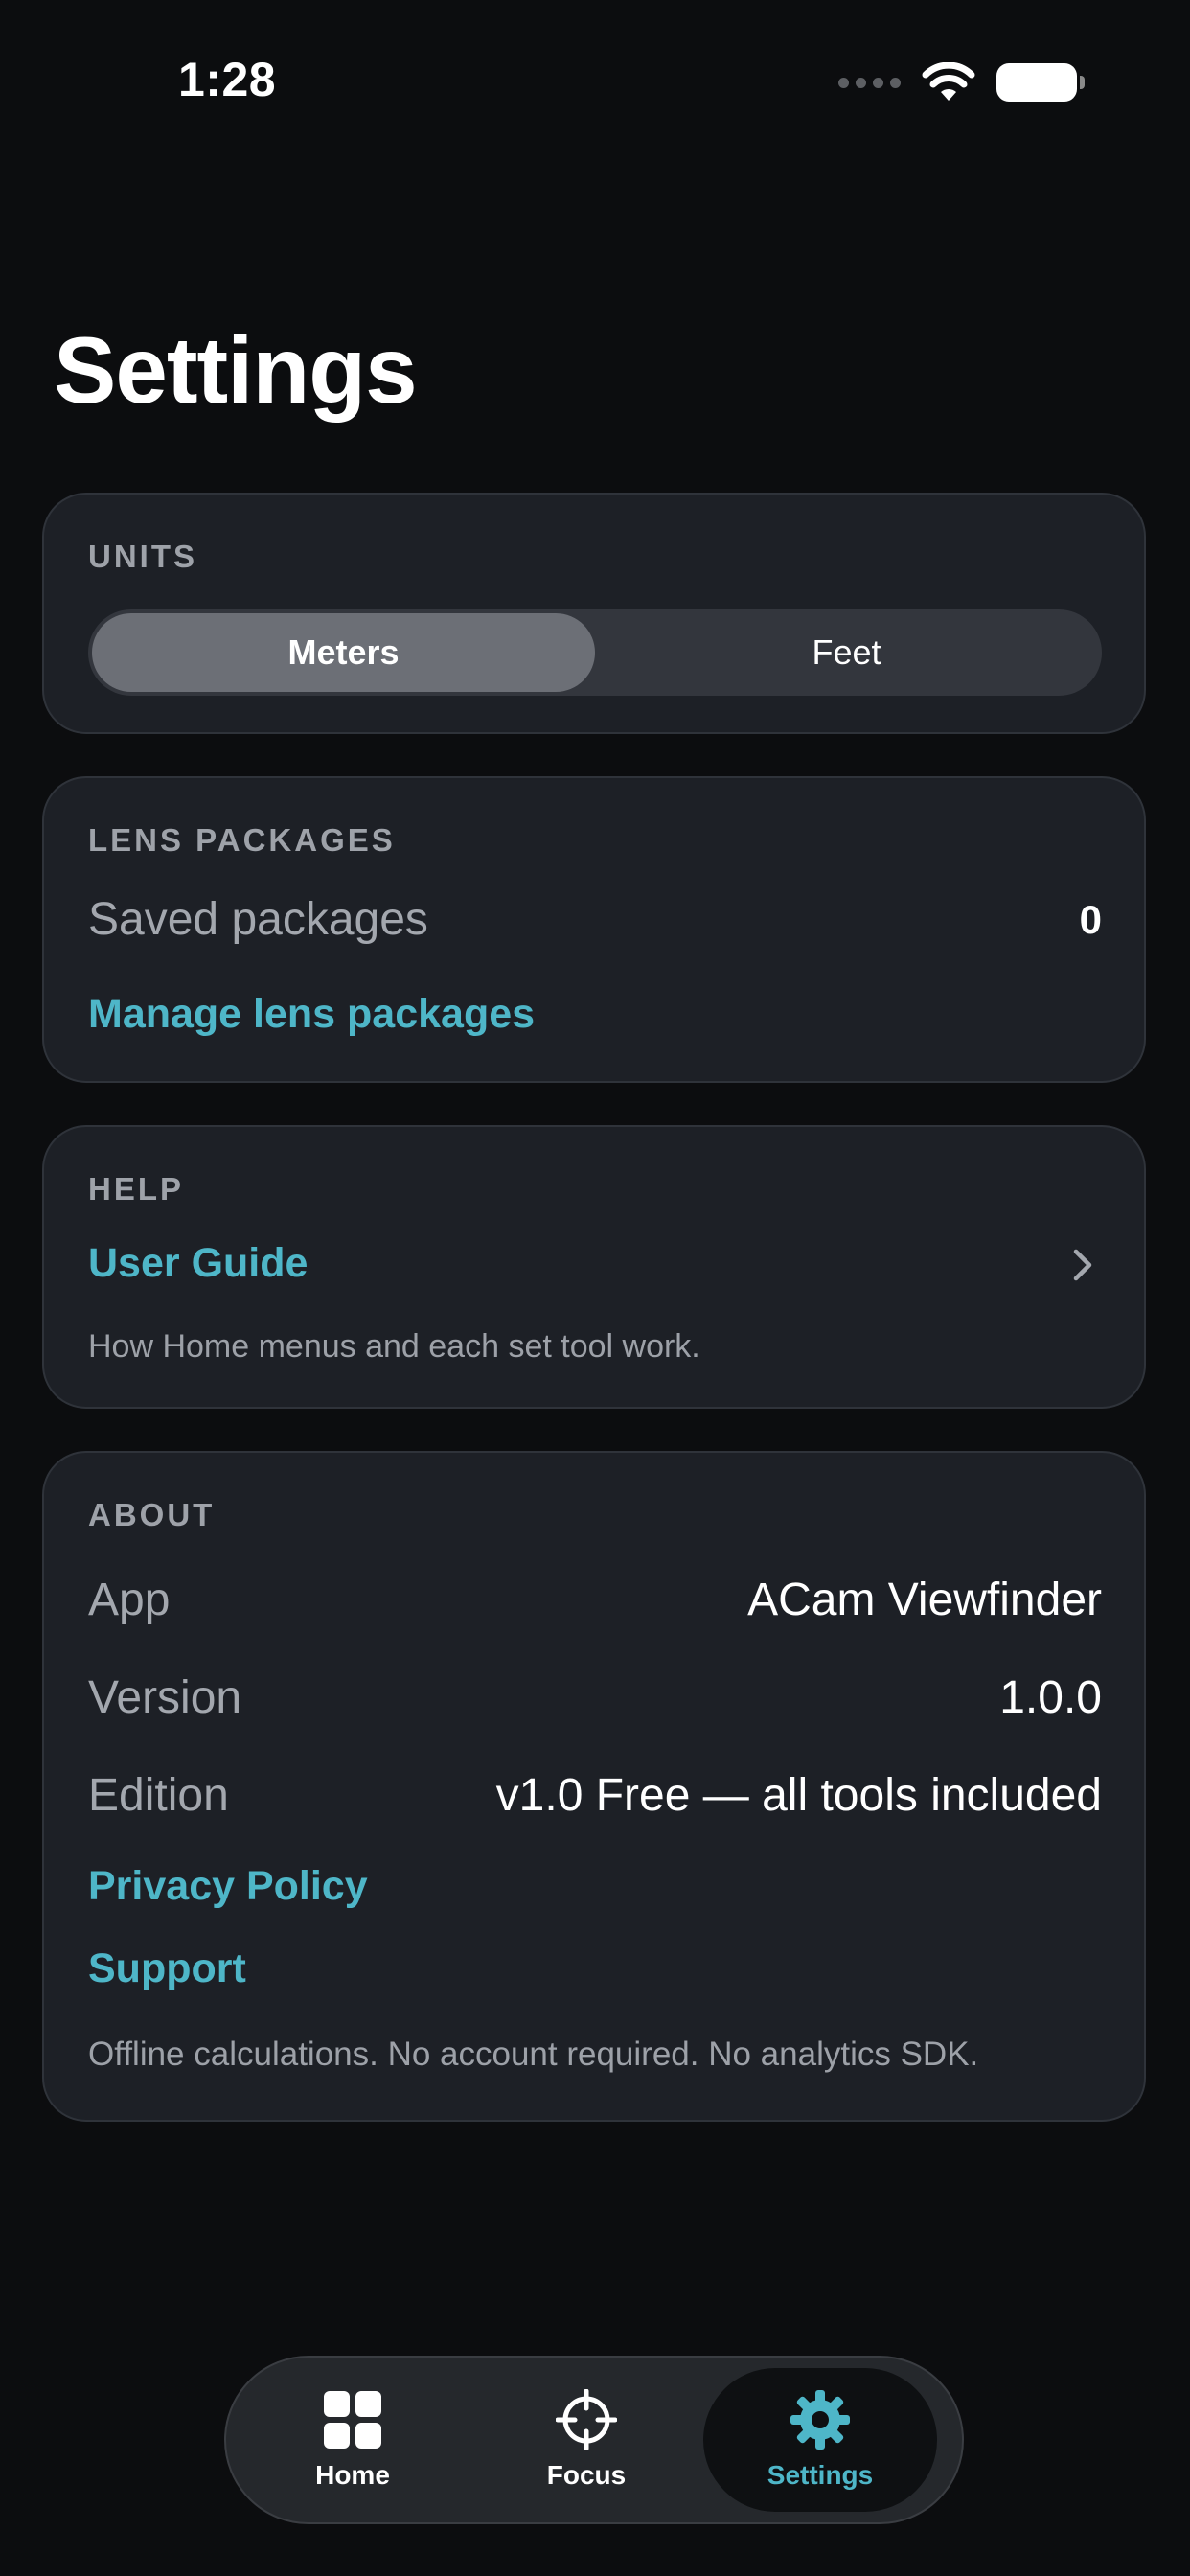 This screenshot has height=2576, width=1190. I want to click on tab-home: Home, so click(352, 2440).